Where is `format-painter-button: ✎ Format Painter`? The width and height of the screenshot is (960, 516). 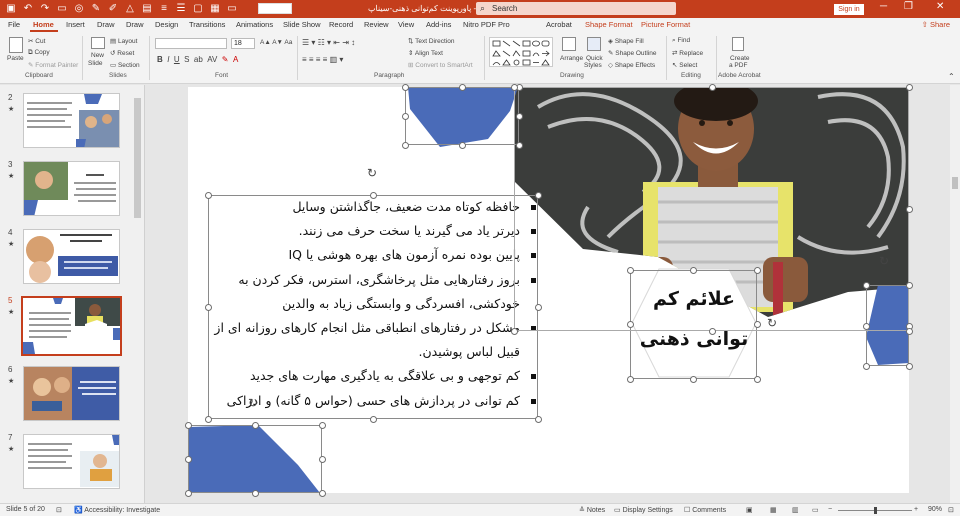 format-painter-button: ✎ Format Painter is located at coordinates (53, 65).